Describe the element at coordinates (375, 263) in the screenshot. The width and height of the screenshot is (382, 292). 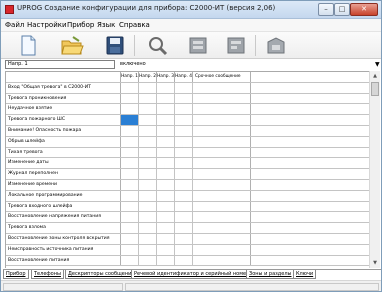
I see `scroll-down-icon: ▼` at that location.